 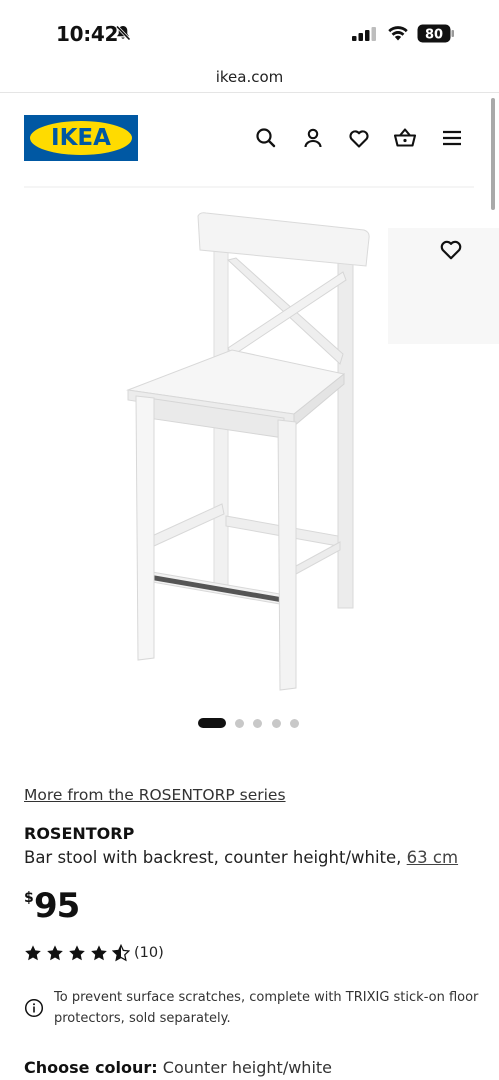 I want to click on basket-icon, so click(x=405, y=138).